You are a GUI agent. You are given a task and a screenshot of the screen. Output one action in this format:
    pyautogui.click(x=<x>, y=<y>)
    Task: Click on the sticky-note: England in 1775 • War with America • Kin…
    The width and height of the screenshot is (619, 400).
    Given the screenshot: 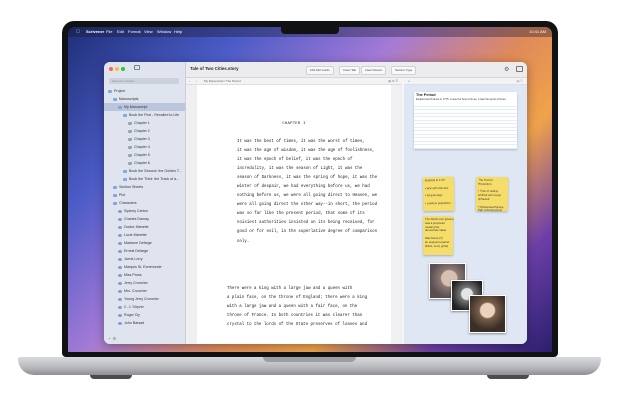 What is the action you would take?
    pyautogui.click(x=438, y=194)
    